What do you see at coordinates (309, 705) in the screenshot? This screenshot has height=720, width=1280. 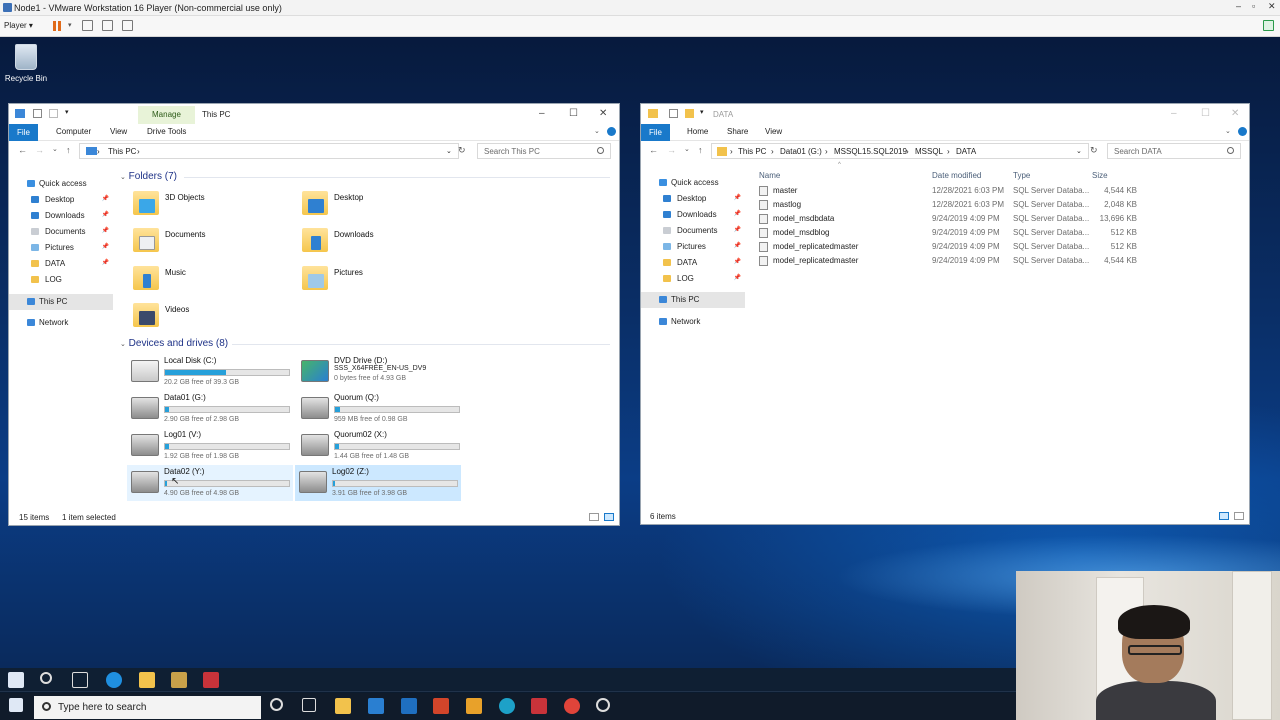 I see `task-view-icon` at bounding box center [309, 705].